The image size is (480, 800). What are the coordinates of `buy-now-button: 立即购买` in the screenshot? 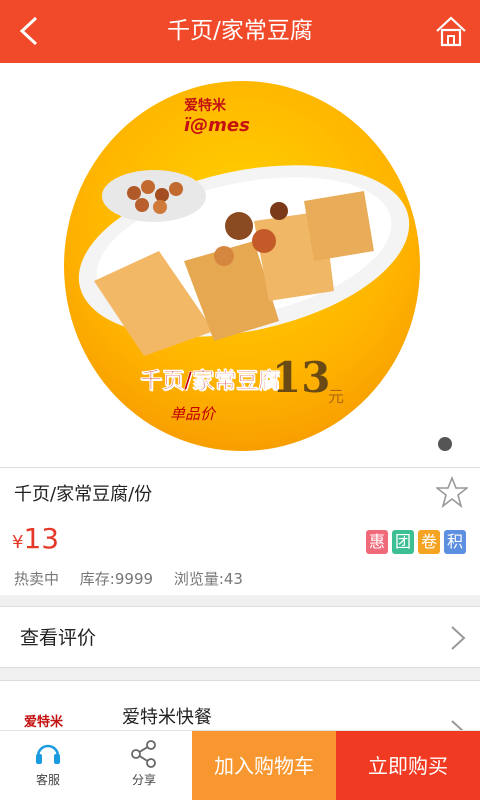 It's located at (408, 765).